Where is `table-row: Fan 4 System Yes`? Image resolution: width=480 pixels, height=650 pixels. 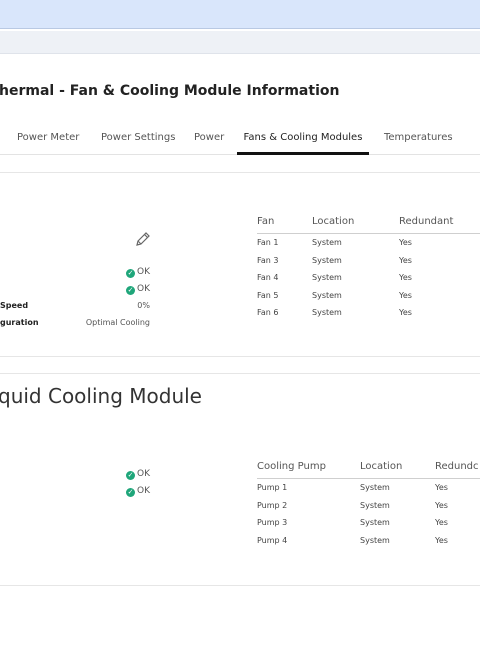
table-row: Fan 4 System Yes is located at coordinates (368, 278).